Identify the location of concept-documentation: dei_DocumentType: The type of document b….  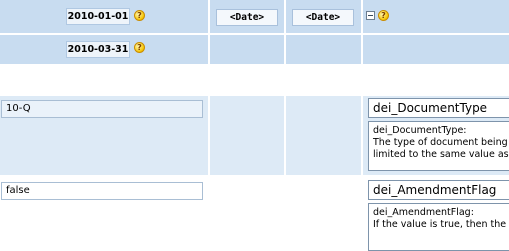
(438, 146).